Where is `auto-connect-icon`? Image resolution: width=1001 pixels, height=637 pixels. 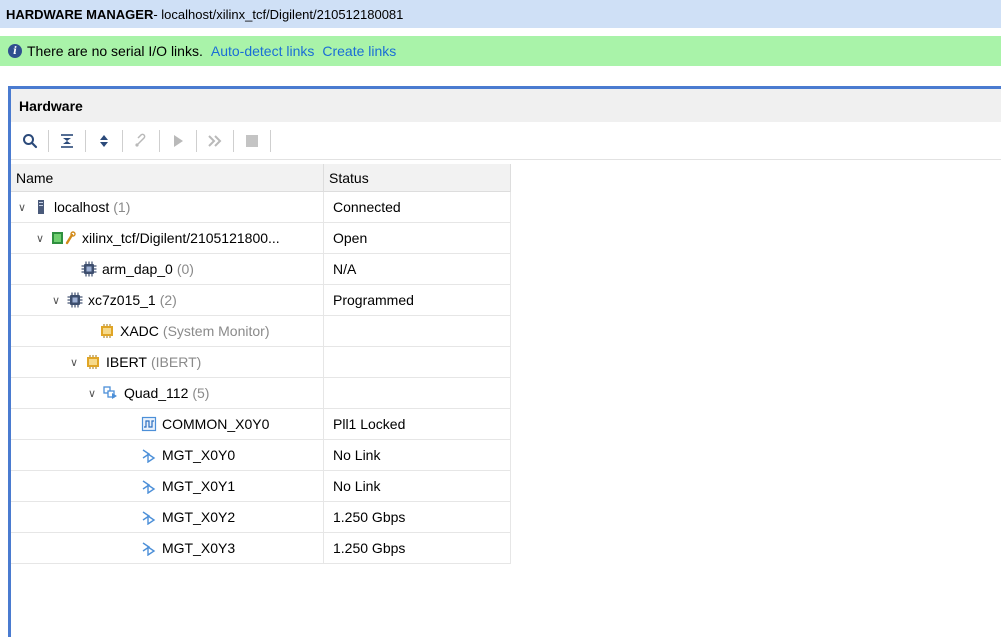 auto-connect-icon is located at coordinates (141, 141).